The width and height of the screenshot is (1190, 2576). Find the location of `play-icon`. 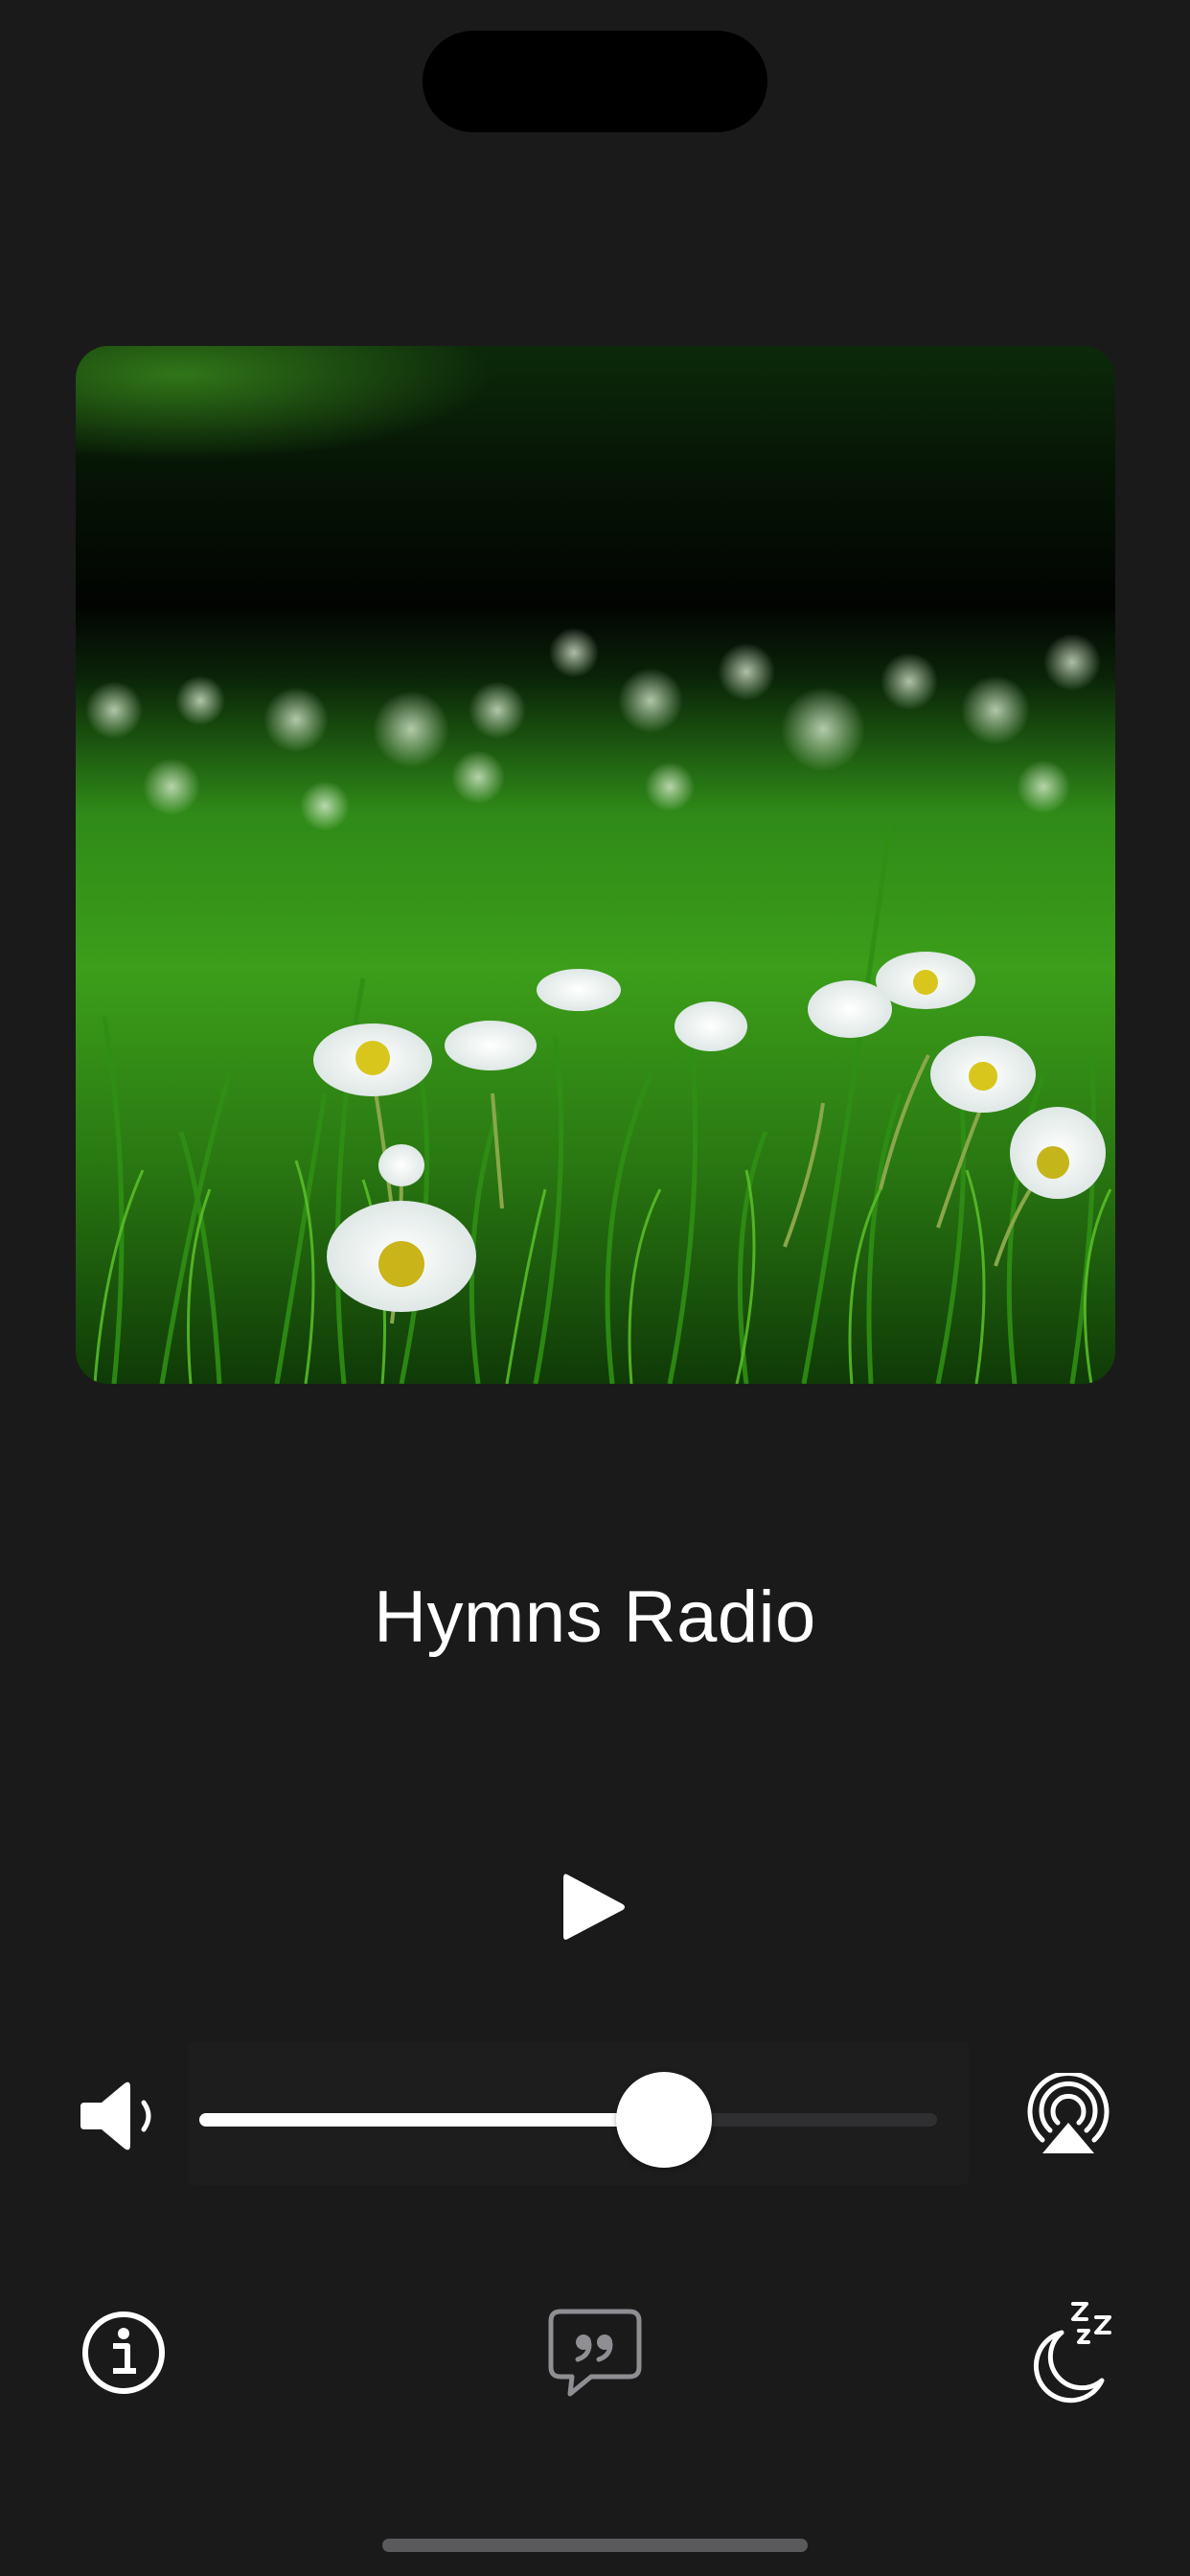

play-icon is located at coordinates (594, 1907).